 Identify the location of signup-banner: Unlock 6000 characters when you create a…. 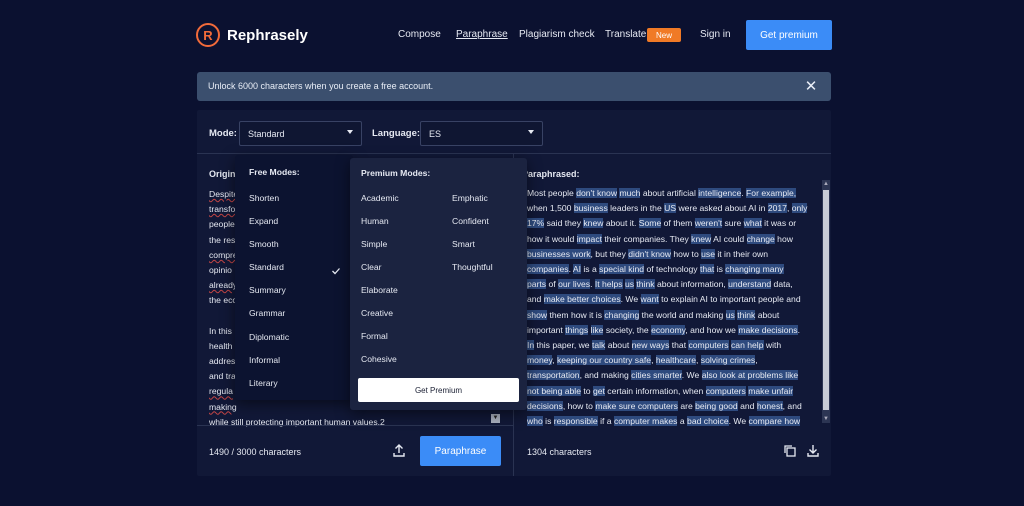
(514, 86).